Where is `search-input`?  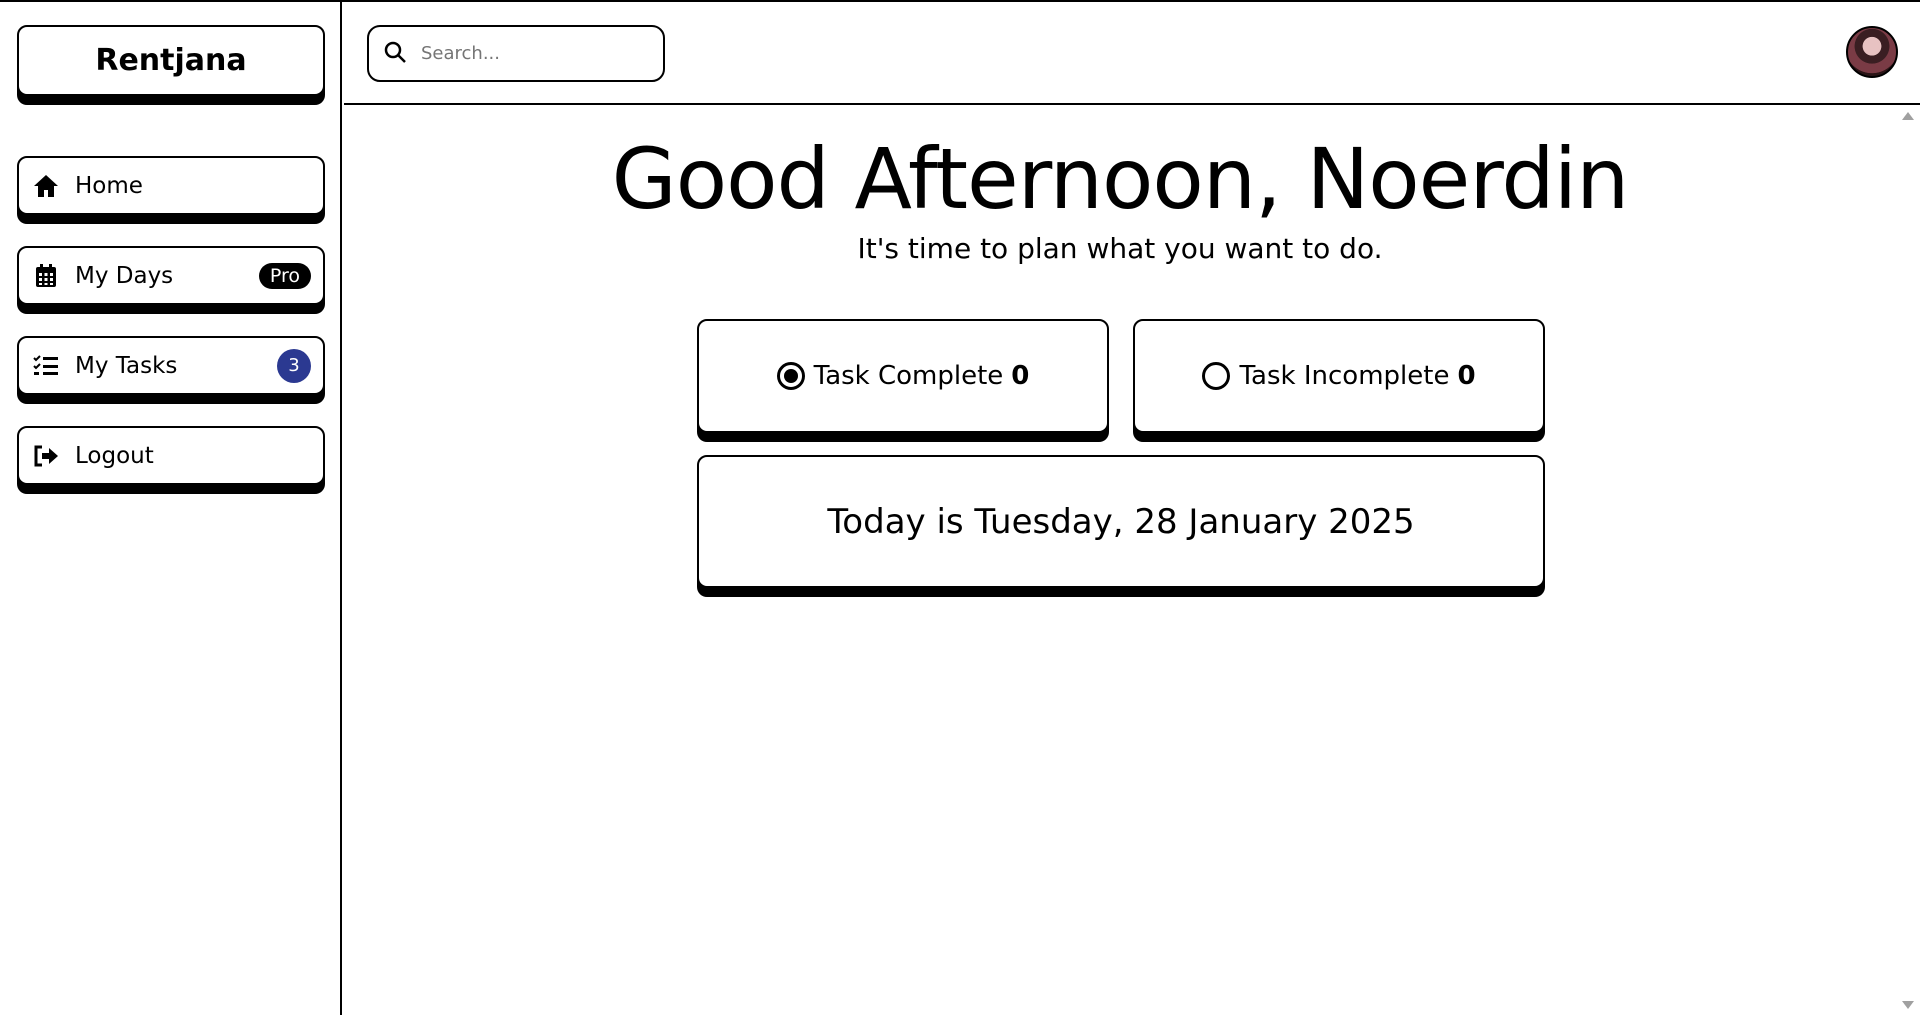
search-input is located at coordinates (531, 53).